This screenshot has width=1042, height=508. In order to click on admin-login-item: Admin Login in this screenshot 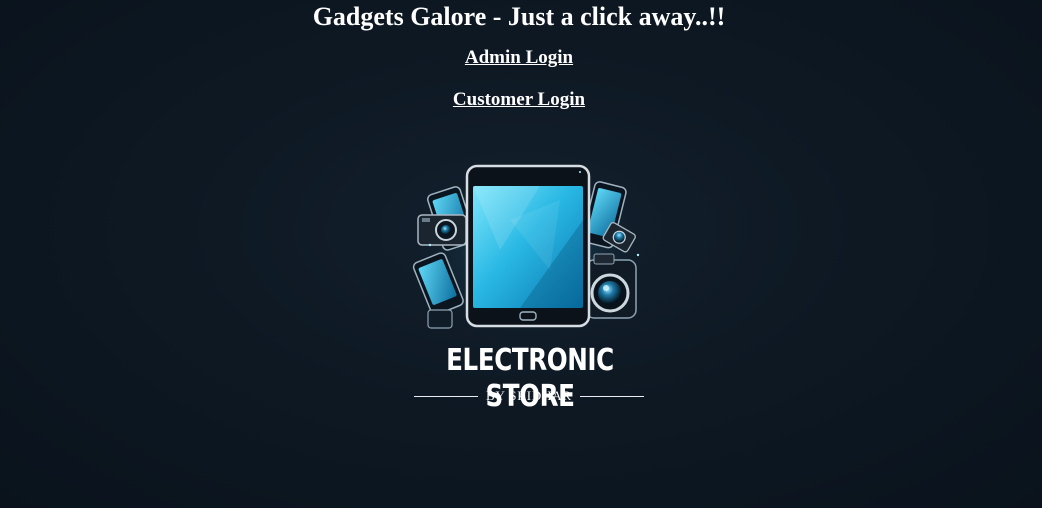, I will do `click(519, 58)`.